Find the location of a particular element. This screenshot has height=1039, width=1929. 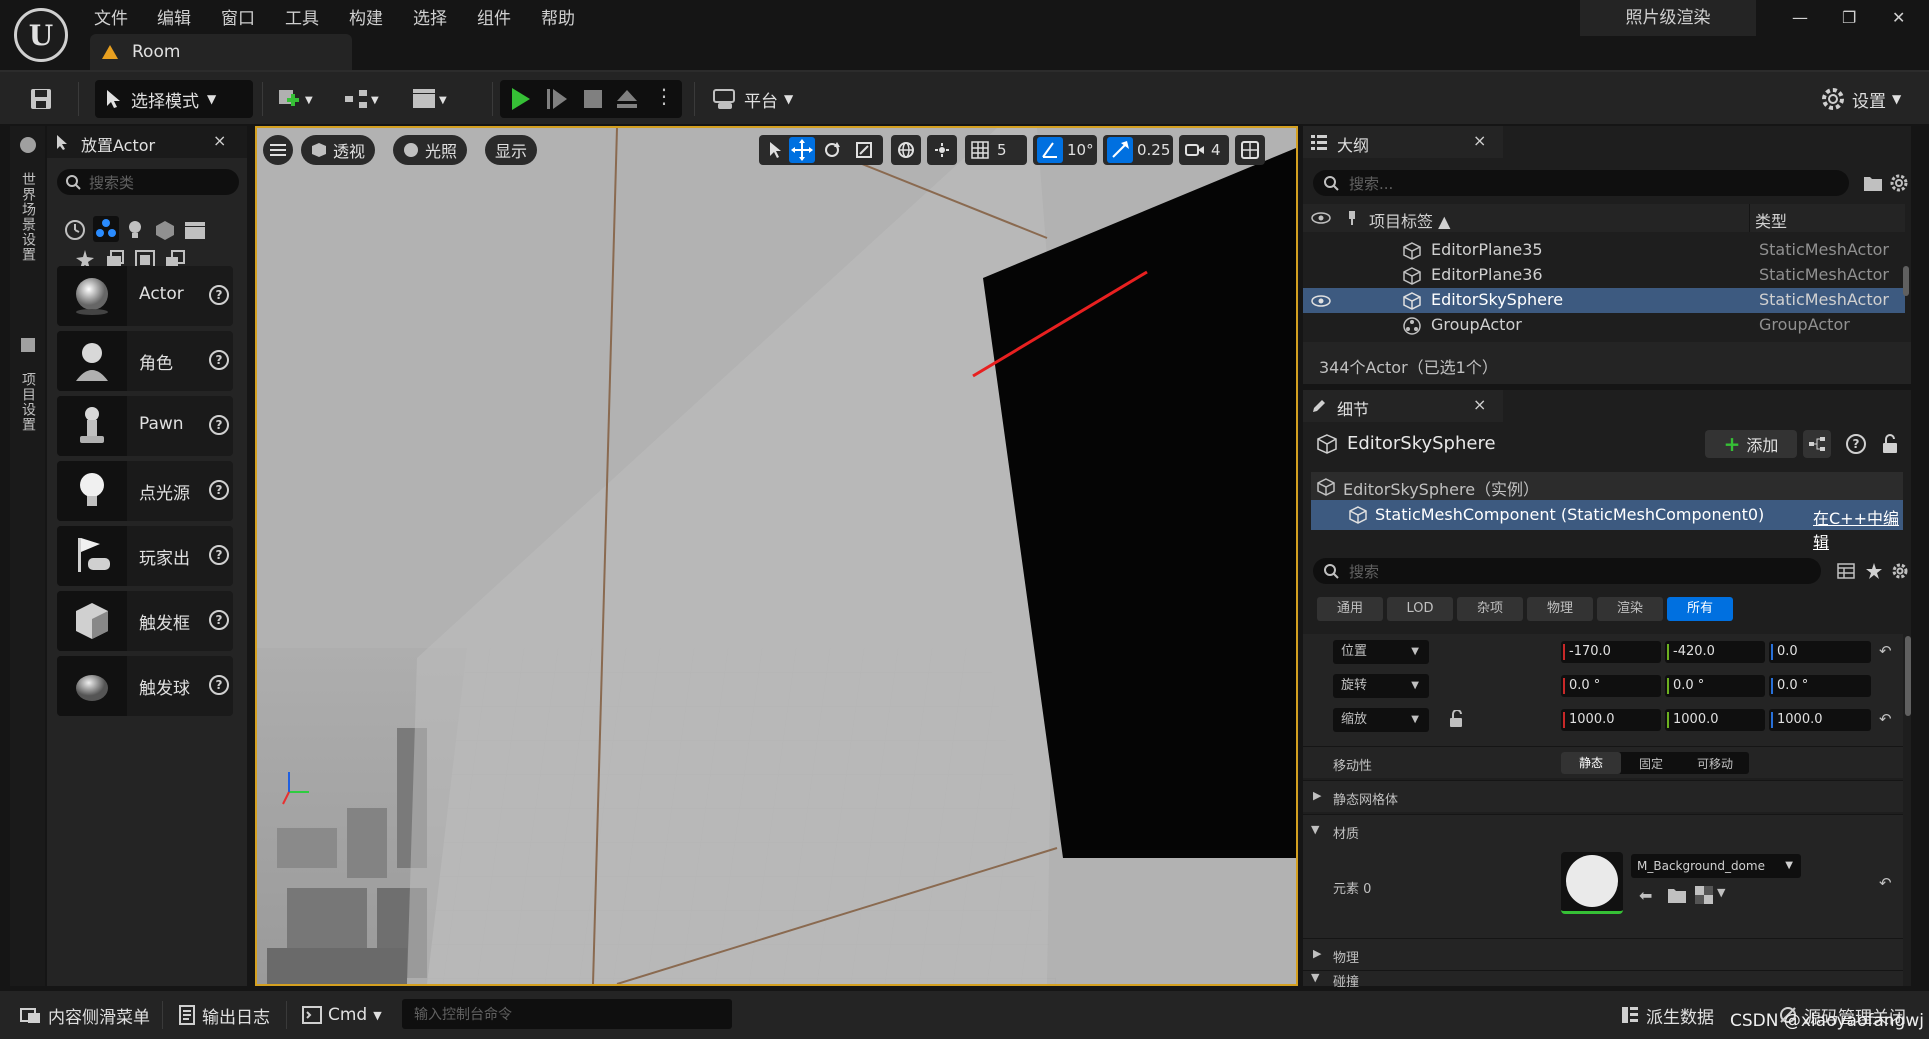

filter-tab-all: 所有 is located at coordinates (1700, 609).